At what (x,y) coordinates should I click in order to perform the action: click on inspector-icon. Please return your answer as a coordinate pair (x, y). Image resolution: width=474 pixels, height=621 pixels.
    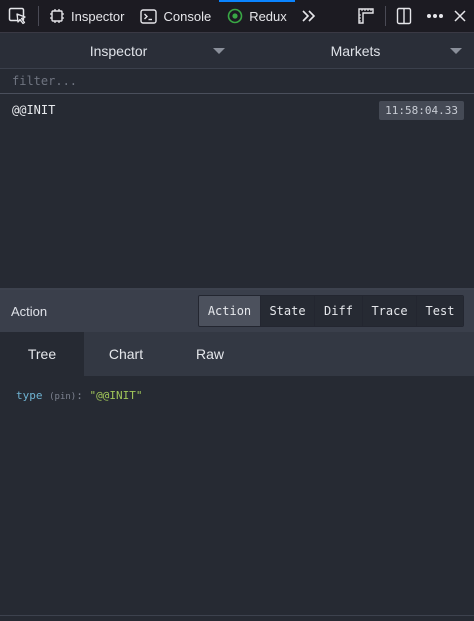
    Looking at the image, I should click on (57, 16).